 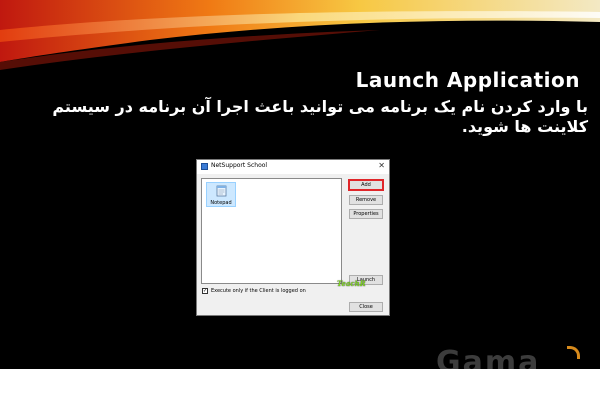 I want to click on close-button: Close, so click(x=366, y=307).